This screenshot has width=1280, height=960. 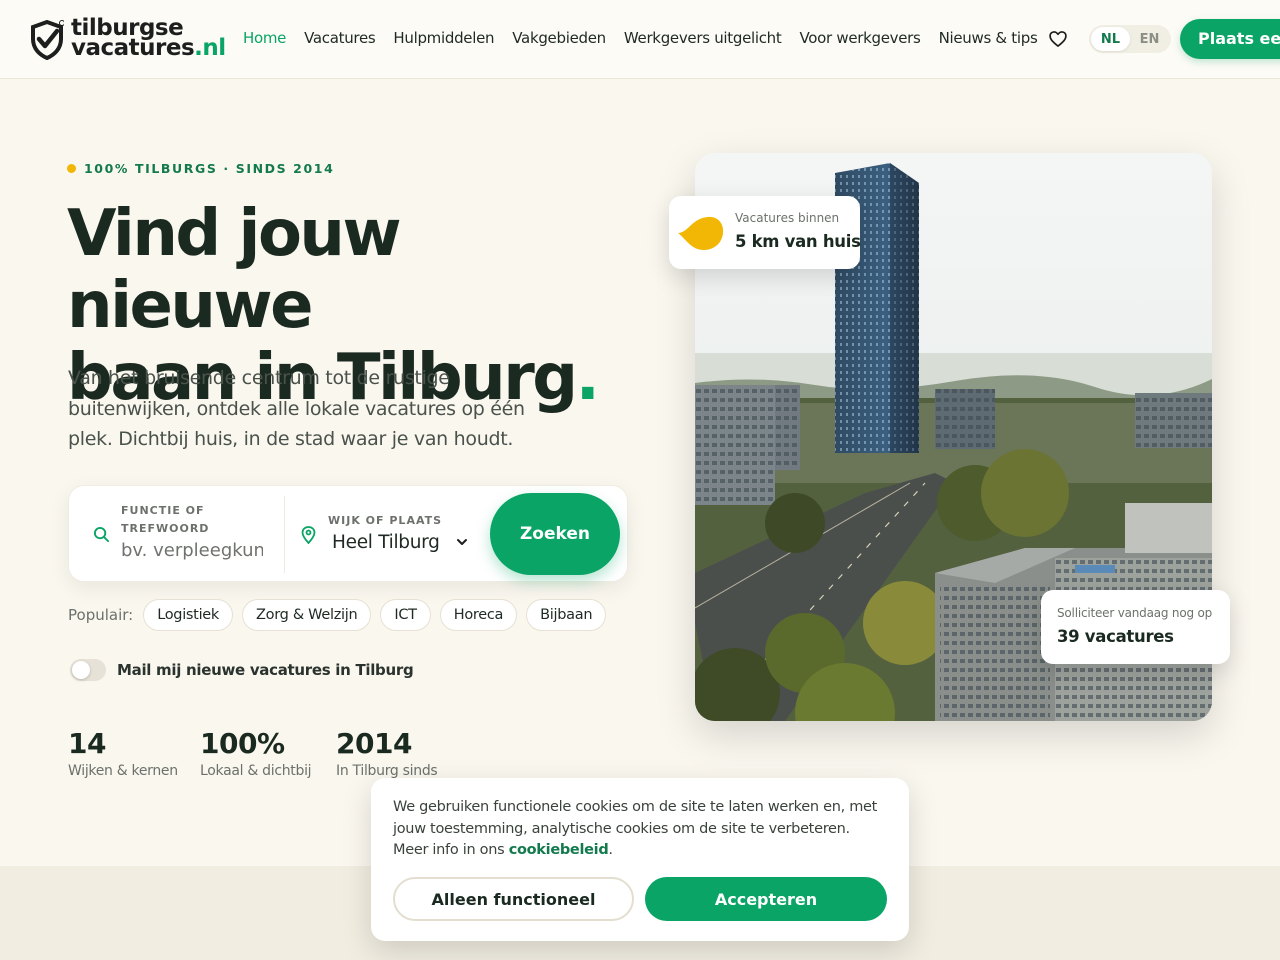 What do you see at coordinates (443, 38) in the screenshot?
I see `nav-hulpmiddelen: Hulpmiddelen` at bounding box center [443, 38].